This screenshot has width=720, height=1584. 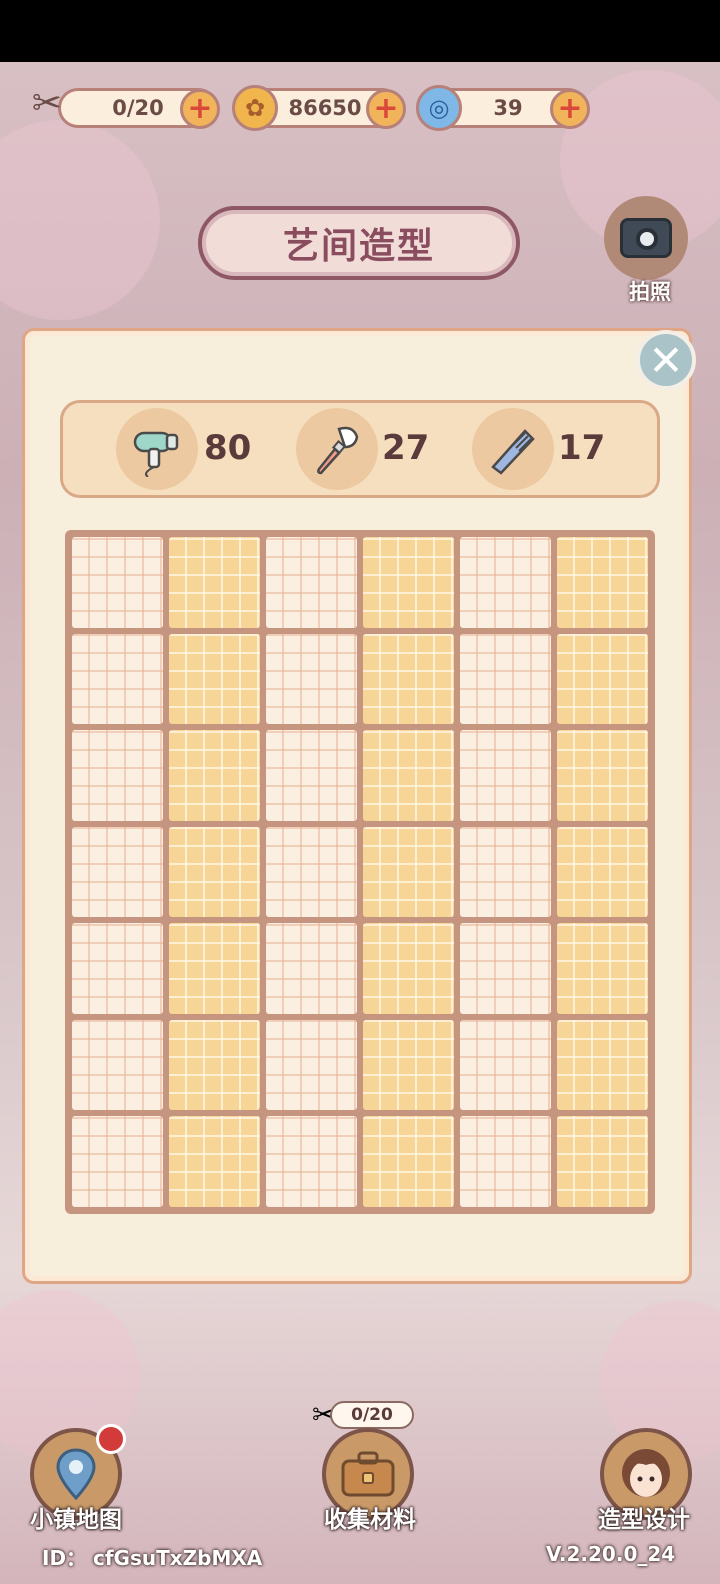 What do you see at coordinates (111, 1439) in the screenshot?
I see `notification-badge` at bounding box center [111, 1439].